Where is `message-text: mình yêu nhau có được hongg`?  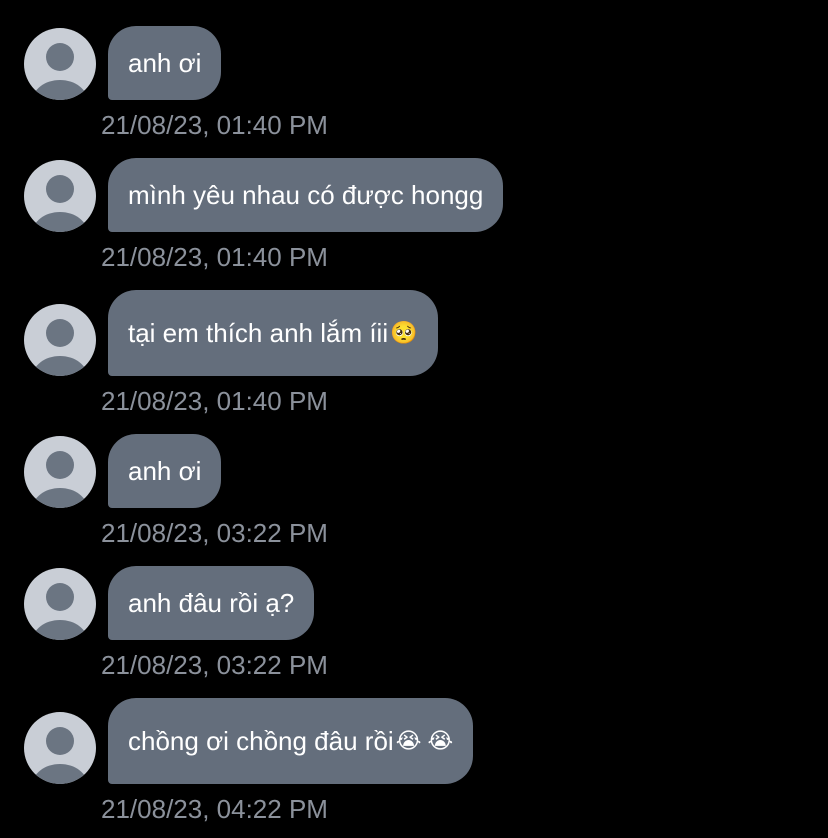
message-text: mình yêu nhau có được hongg is located at coordinates (306, 195).